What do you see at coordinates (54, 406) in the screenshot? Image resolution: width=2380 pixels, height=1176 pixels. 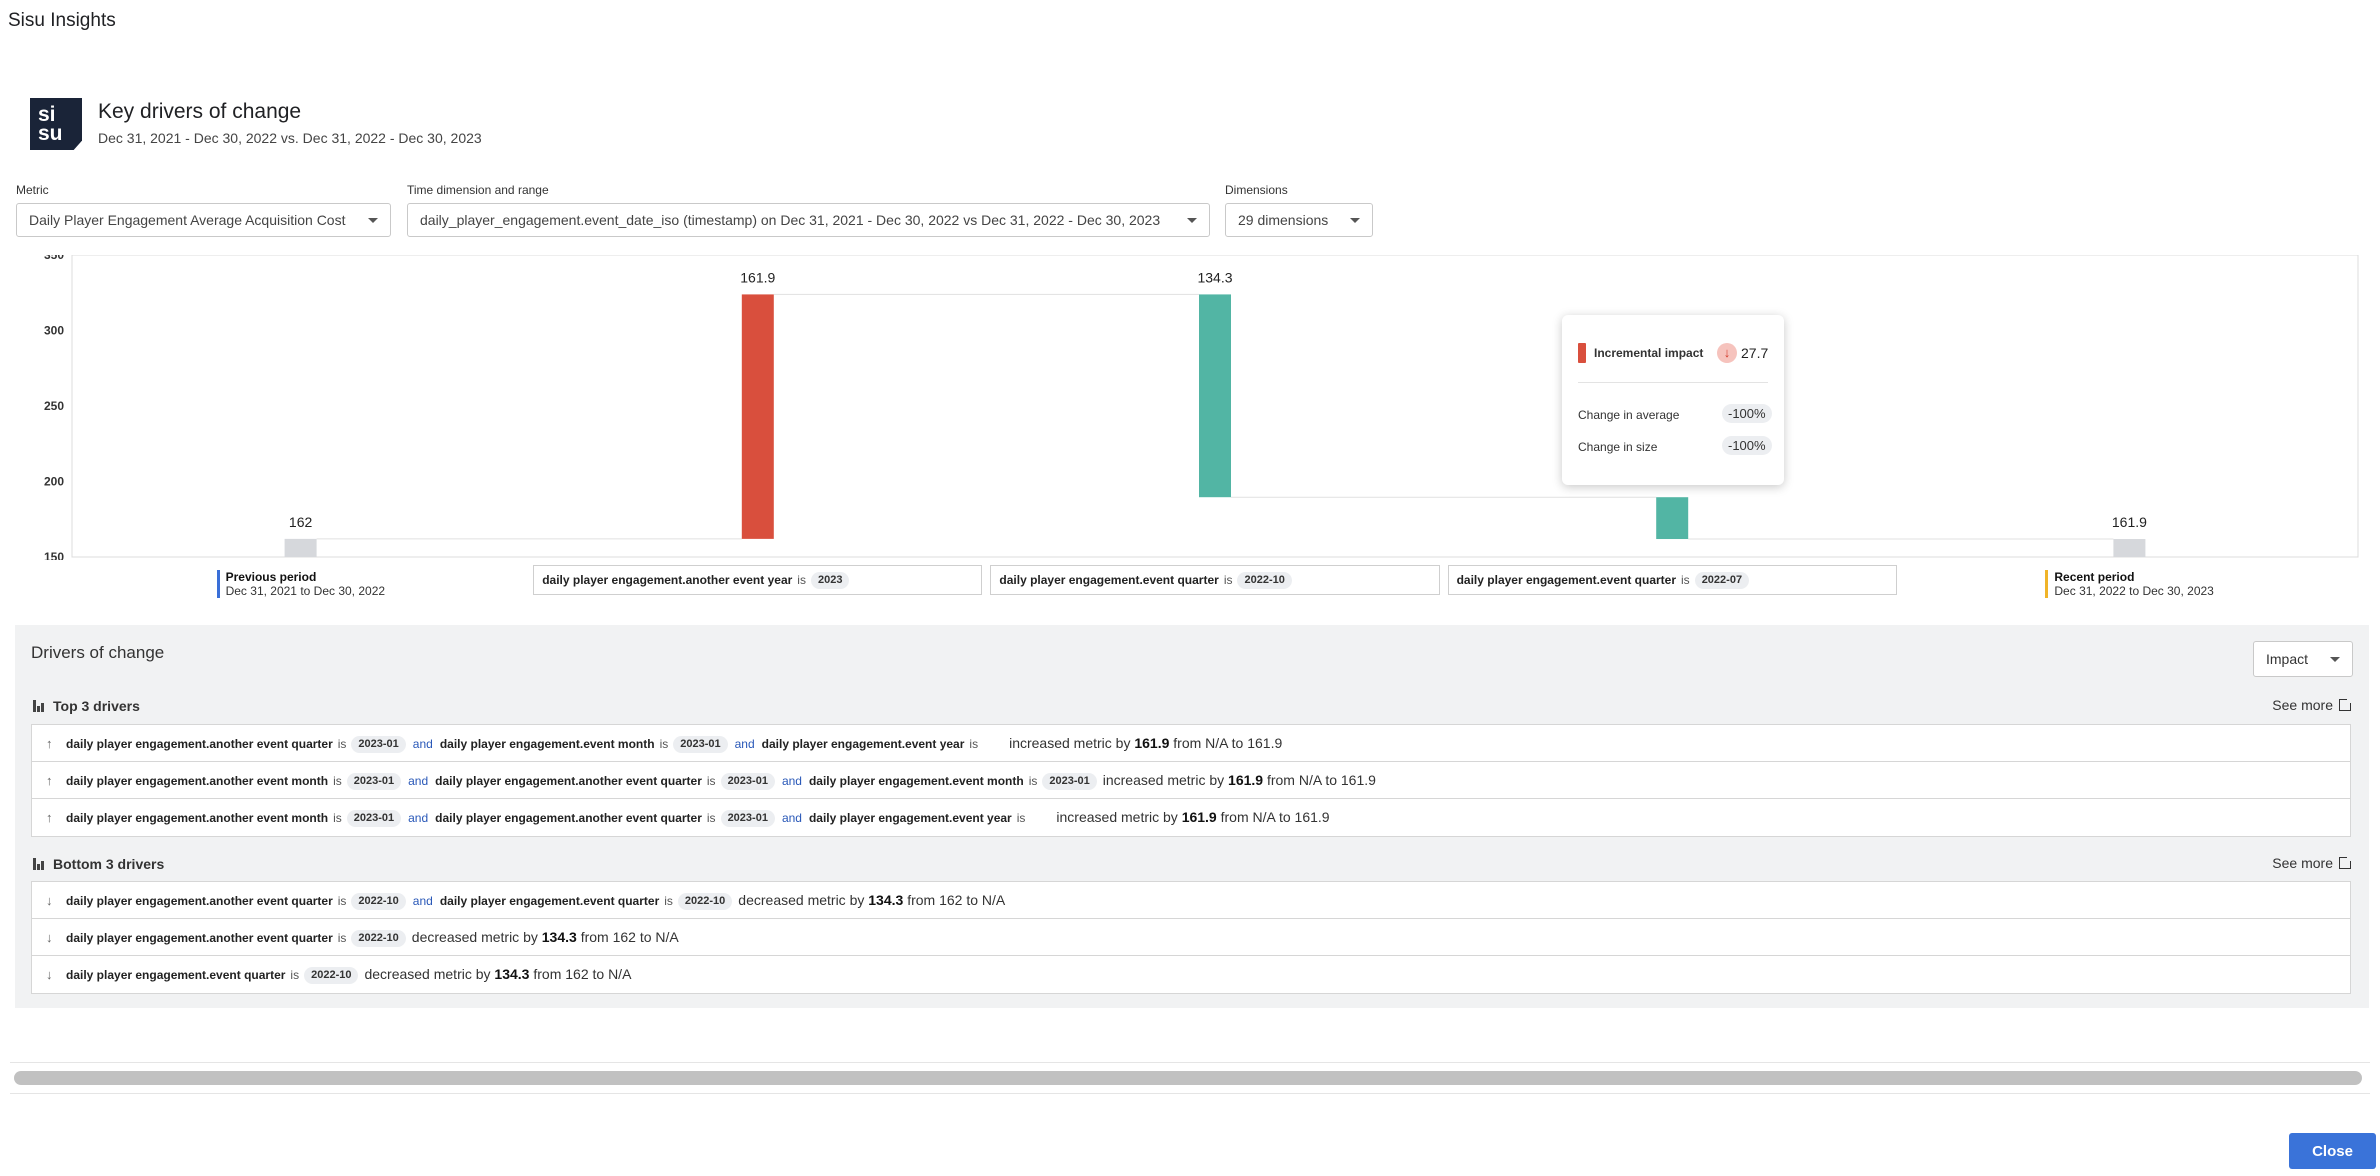 I see `y-tick-label: 250` at bounding box center [54, 406].